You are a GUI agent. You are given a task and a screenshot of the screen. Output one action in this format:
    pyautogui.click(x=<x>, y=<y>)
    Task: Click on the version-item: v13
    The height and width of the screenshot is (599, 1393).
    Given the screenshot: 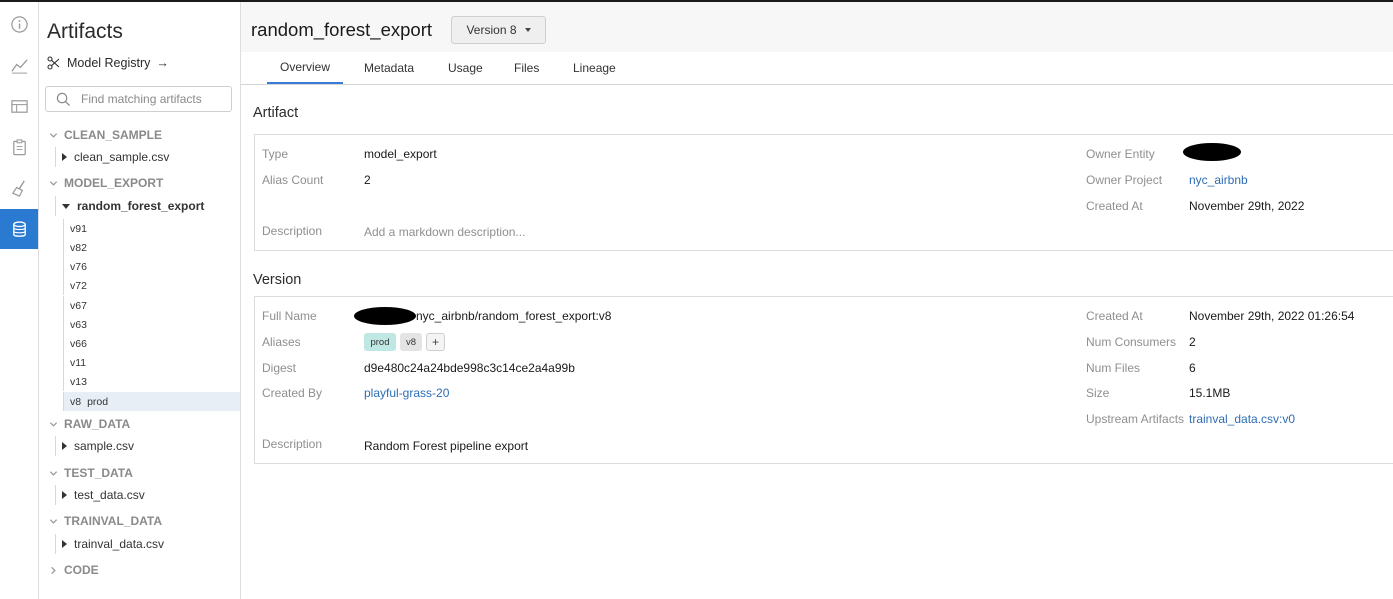 What is the action you would take?
    pyautogui.click(x=151, y=381)
    